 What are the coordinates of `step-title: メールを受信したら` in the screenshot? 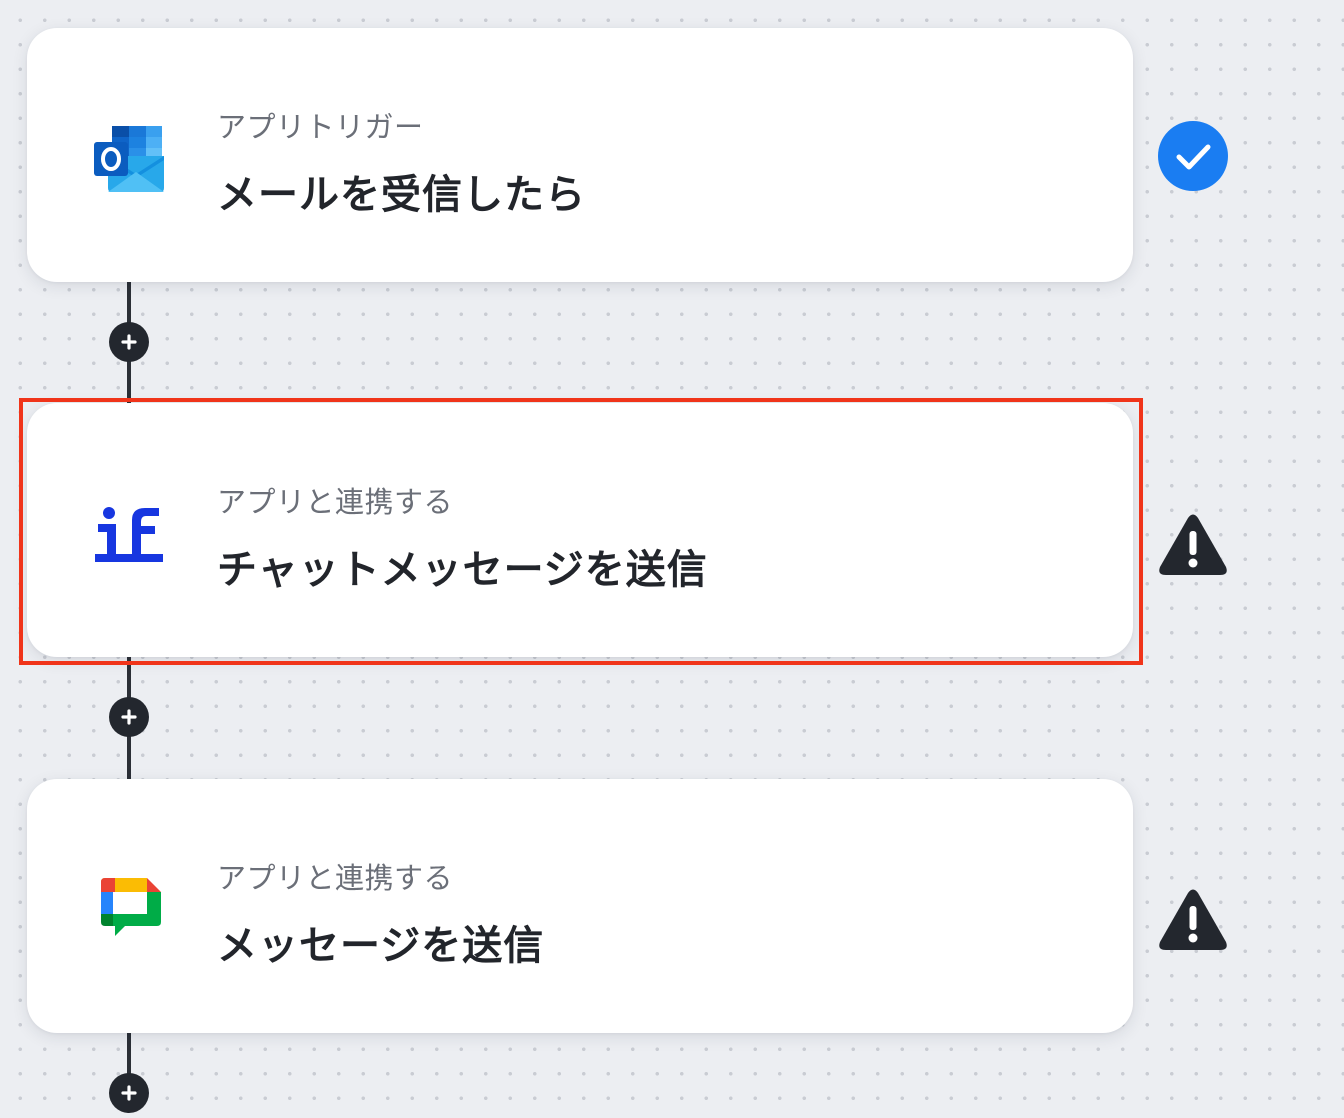 It's located at (401, 195).